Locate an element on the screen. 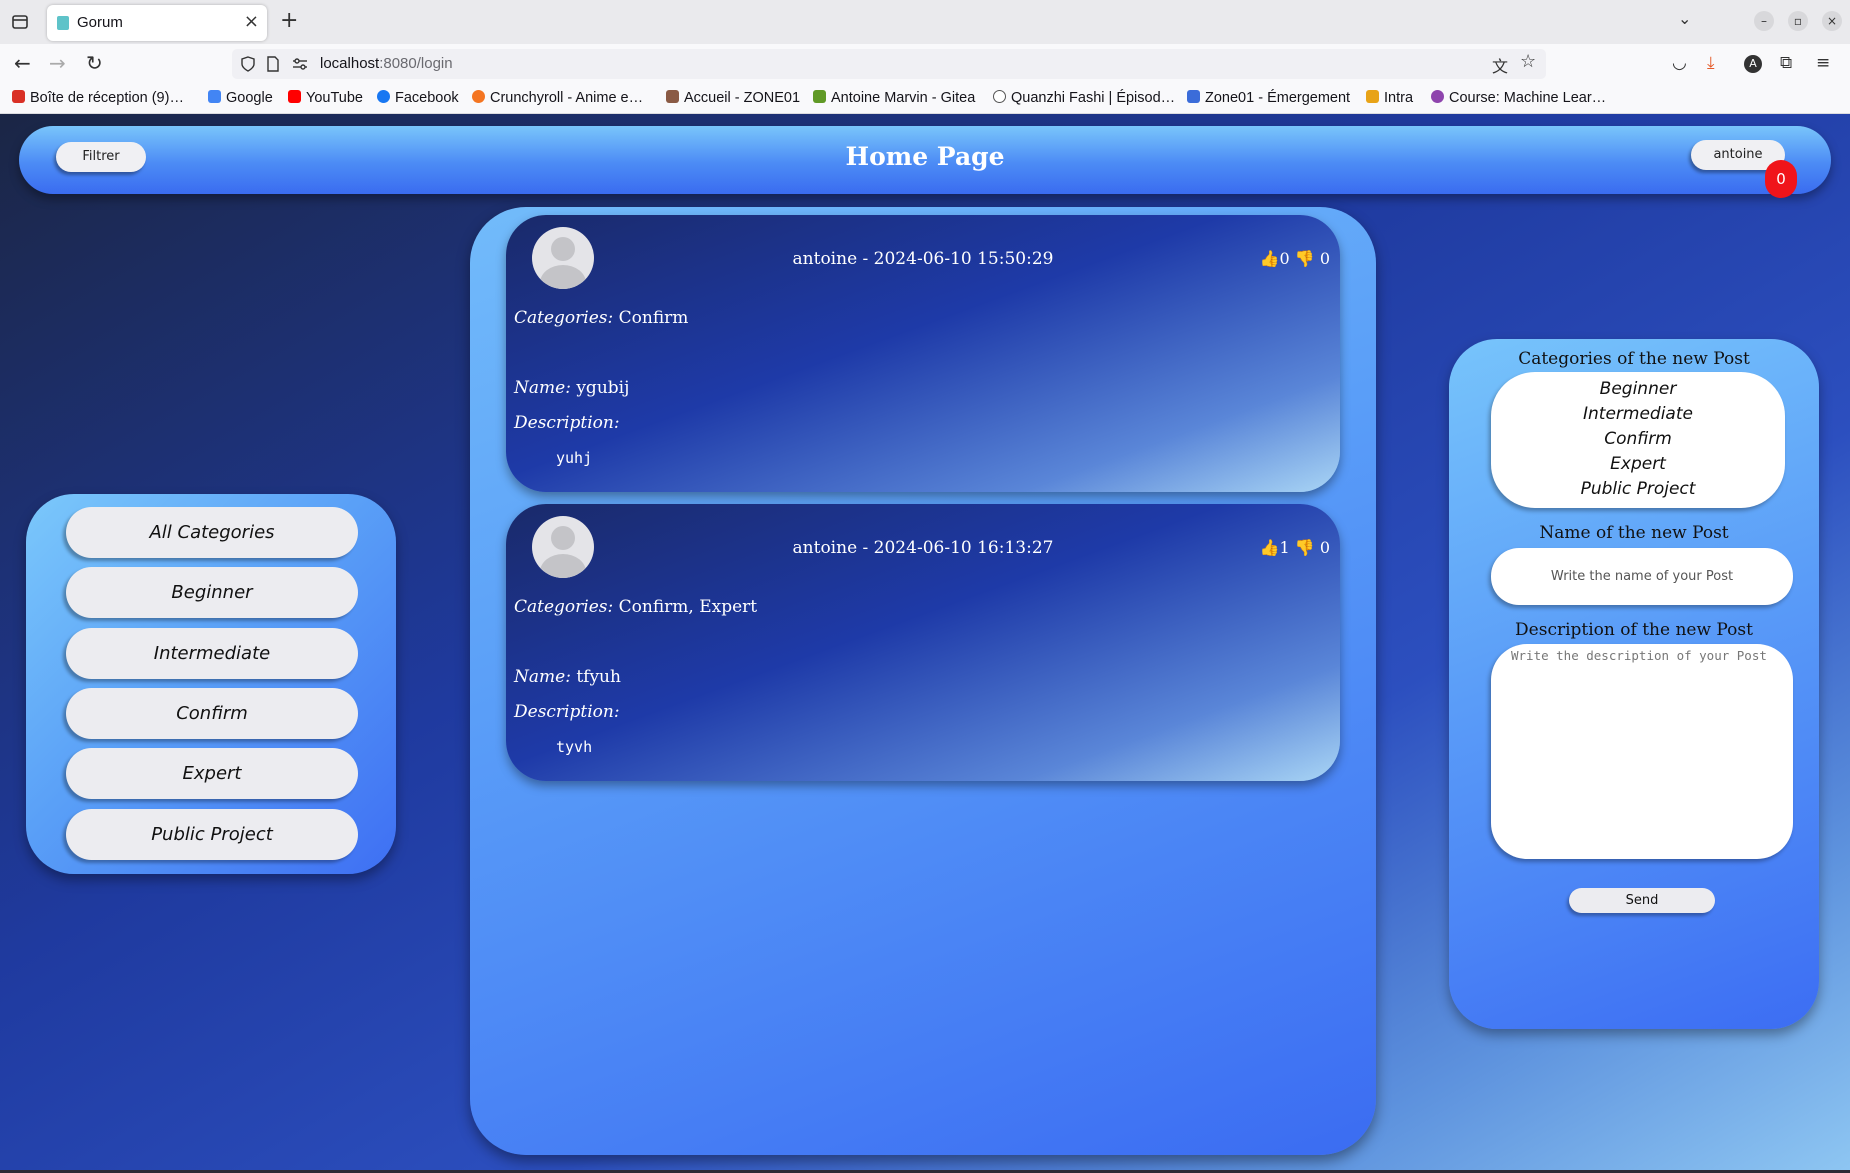 This screenshot has width=1850, height=1173. zone01-emergement-icon is located at coordinates (1193, 96).